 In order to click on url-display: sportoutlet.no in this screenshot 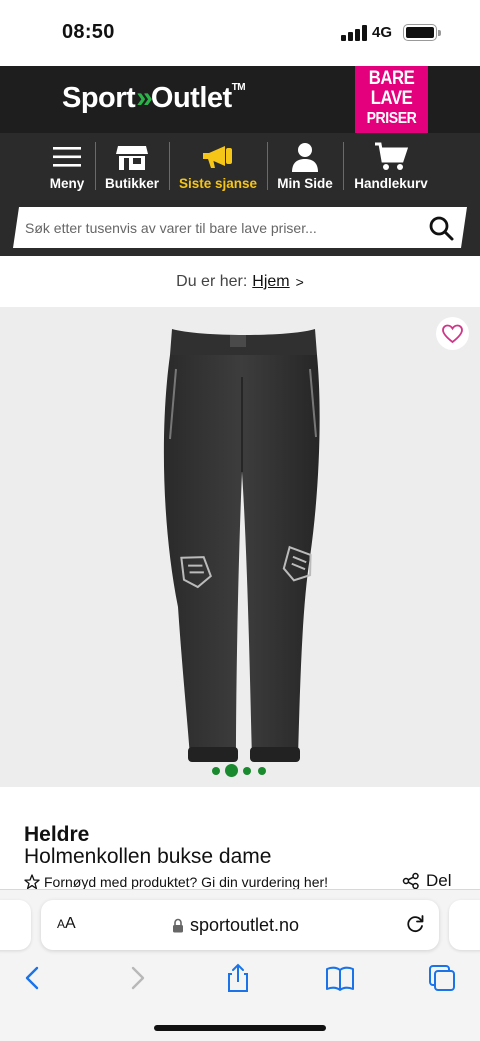, I will do `click(235, 925)`.